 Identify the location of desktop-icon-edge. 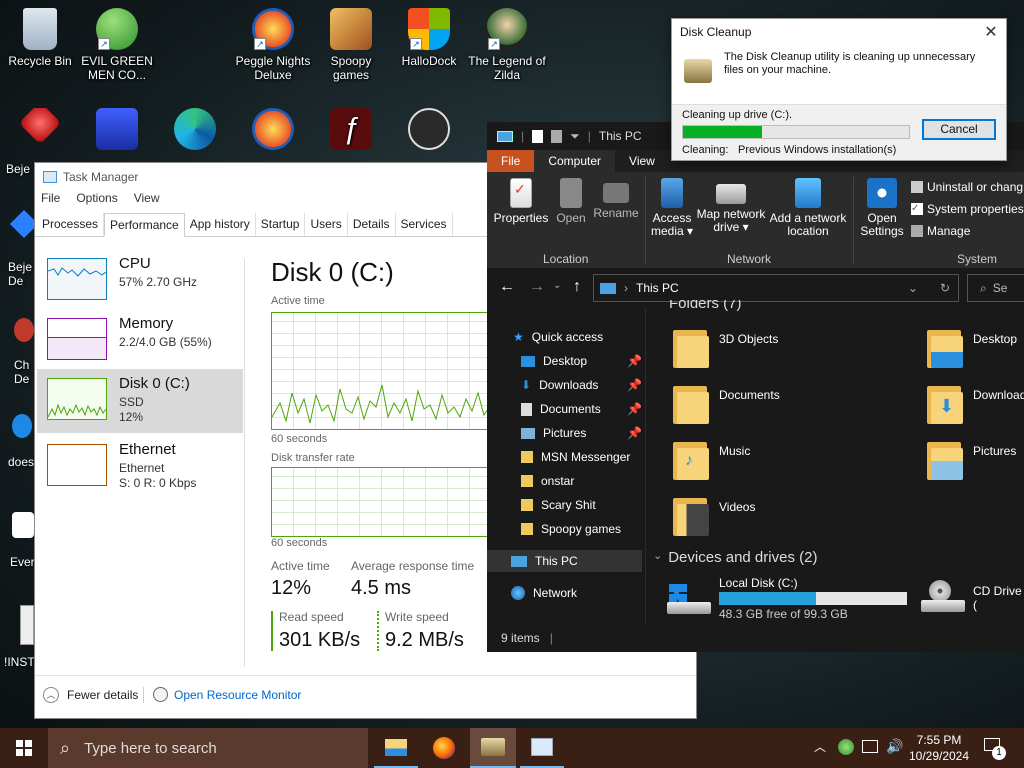
(195, 135).